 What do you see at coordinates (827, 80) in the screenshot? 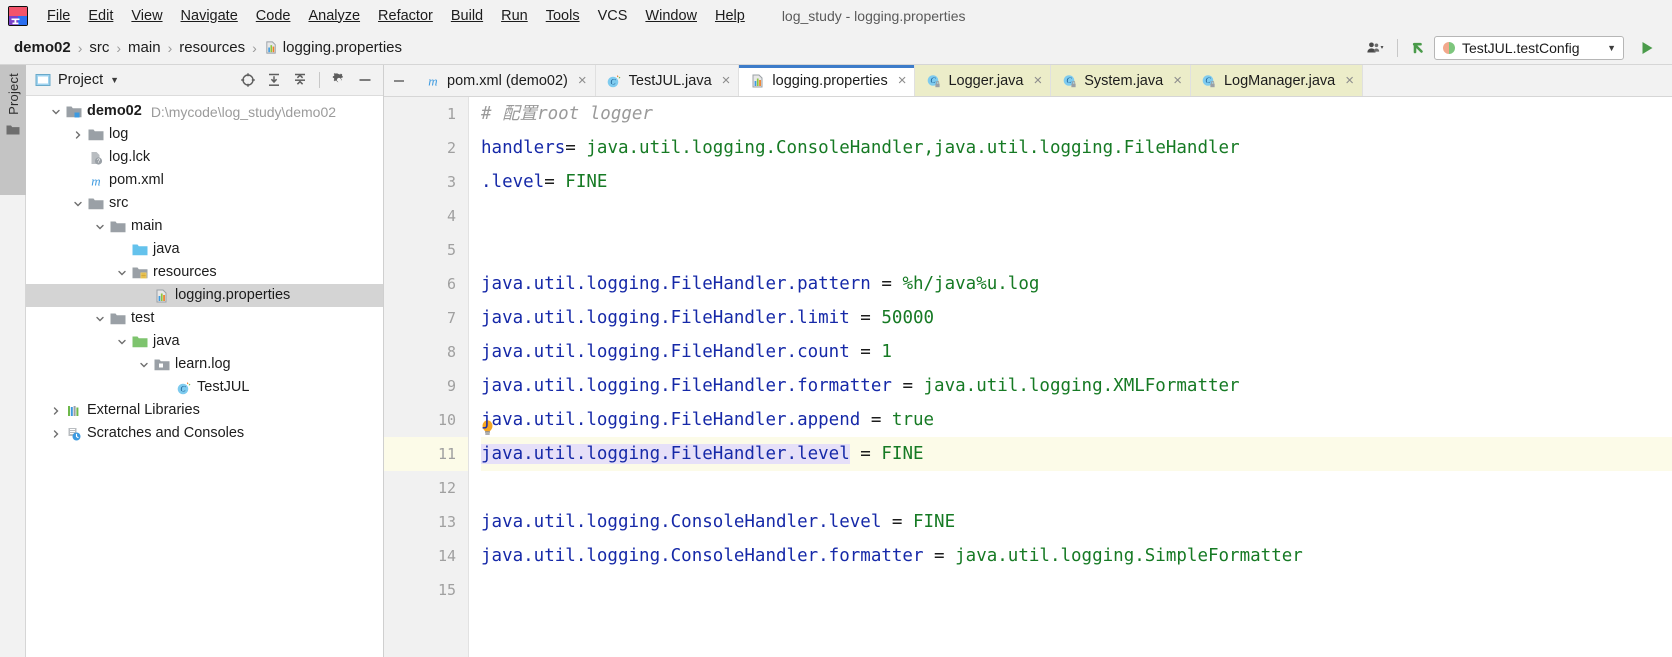
I see `editor-tab-logging-properties: logging.properties ×` at bounding box center [827, 80].